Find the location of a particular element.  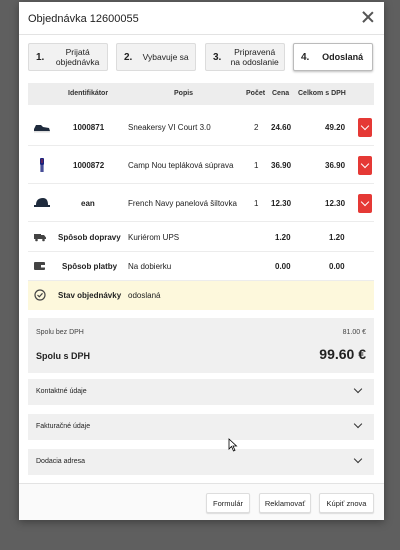

header-price: Cena is located at coordinates (281, 93).